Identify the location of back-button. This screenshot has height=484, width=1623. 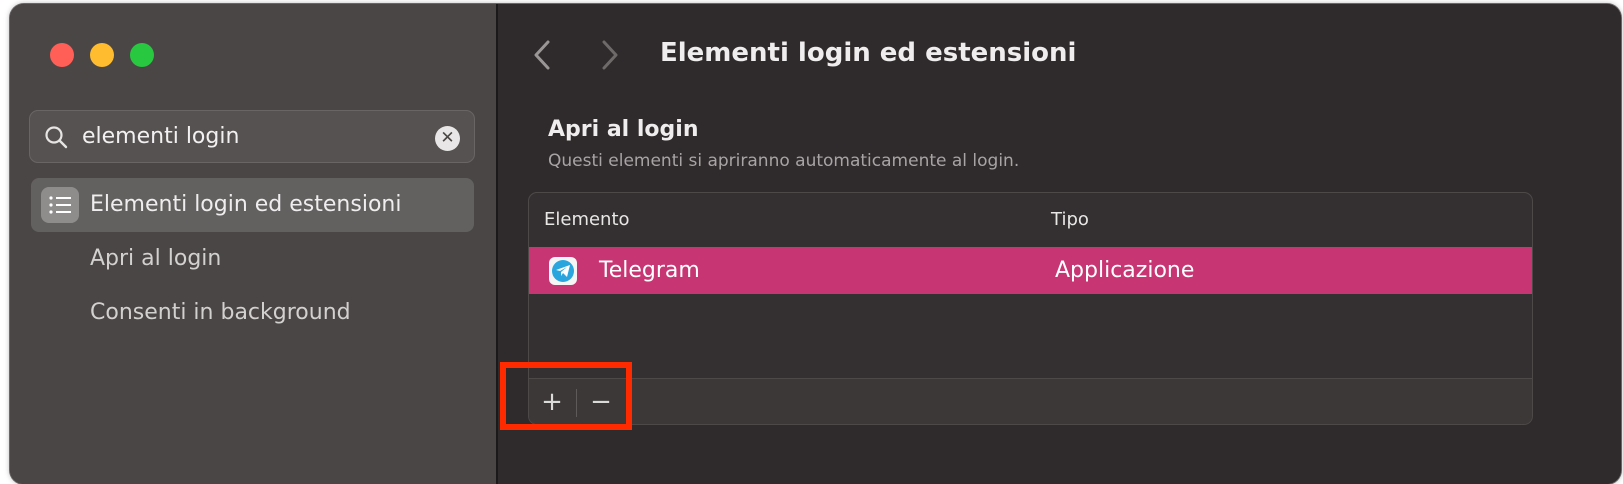
(543, 55).